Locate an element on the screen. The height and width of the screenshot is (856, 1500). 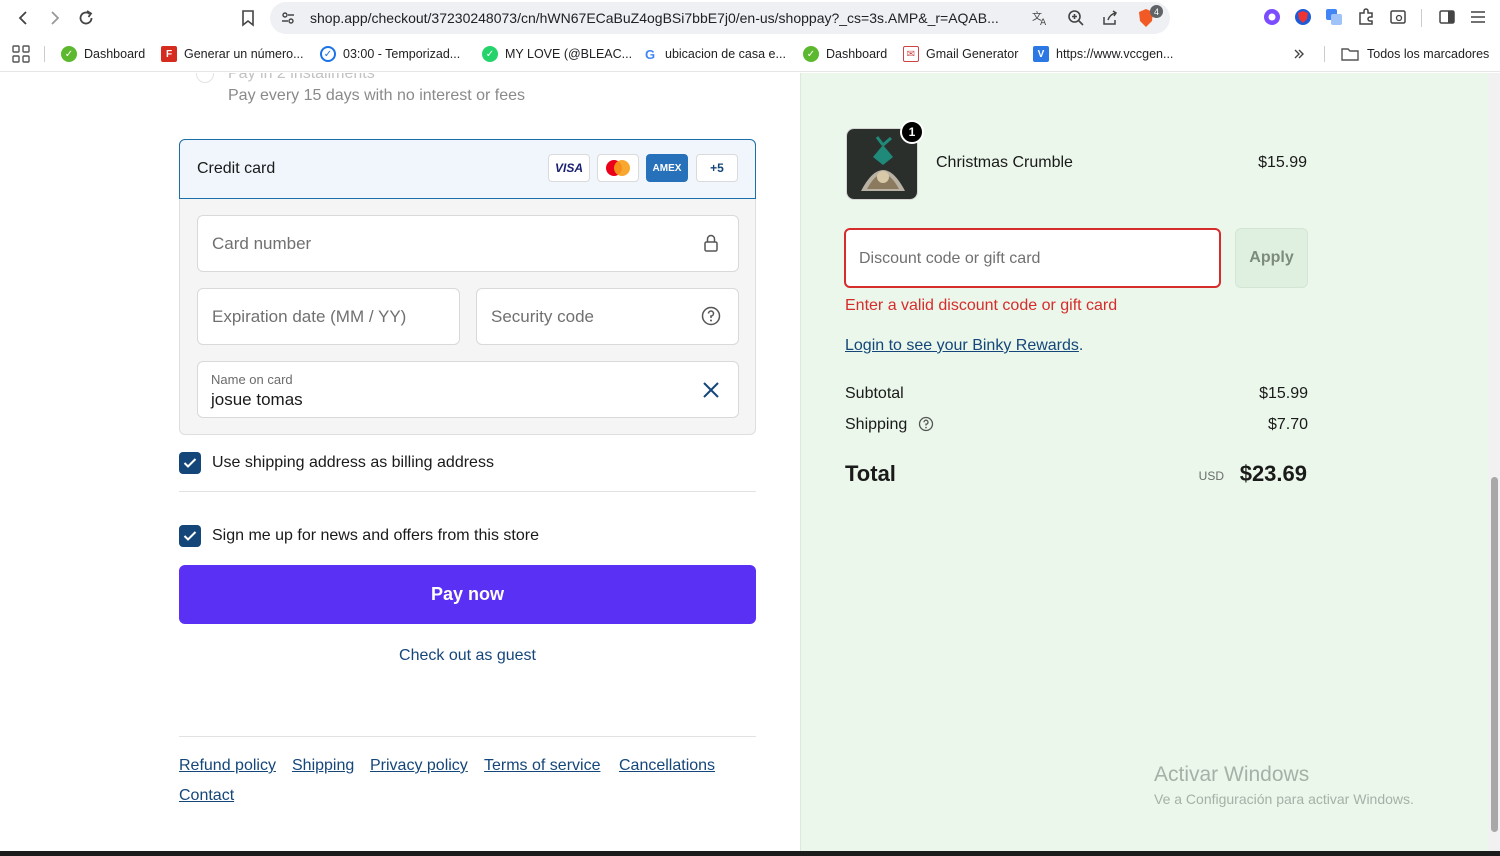
shipping-help-icon is located at coordinates (926, 426).